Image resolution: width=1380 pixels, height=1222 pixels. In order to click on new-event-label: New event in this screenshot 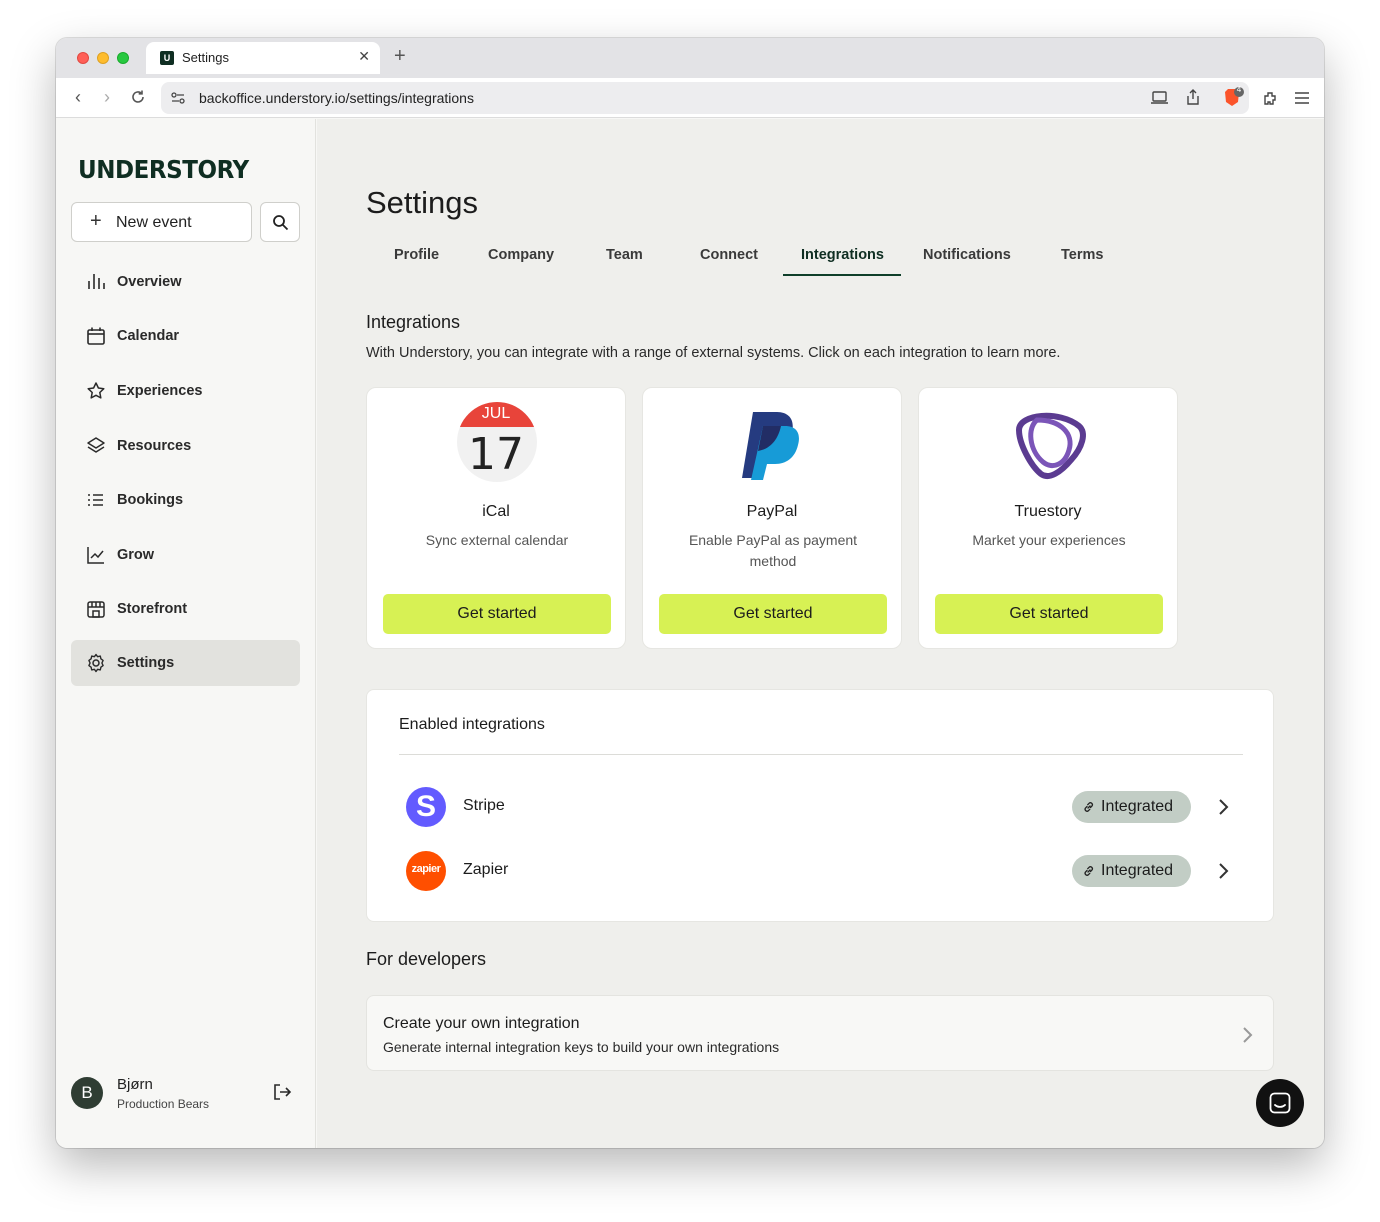, I will do `click(154, 222)`.